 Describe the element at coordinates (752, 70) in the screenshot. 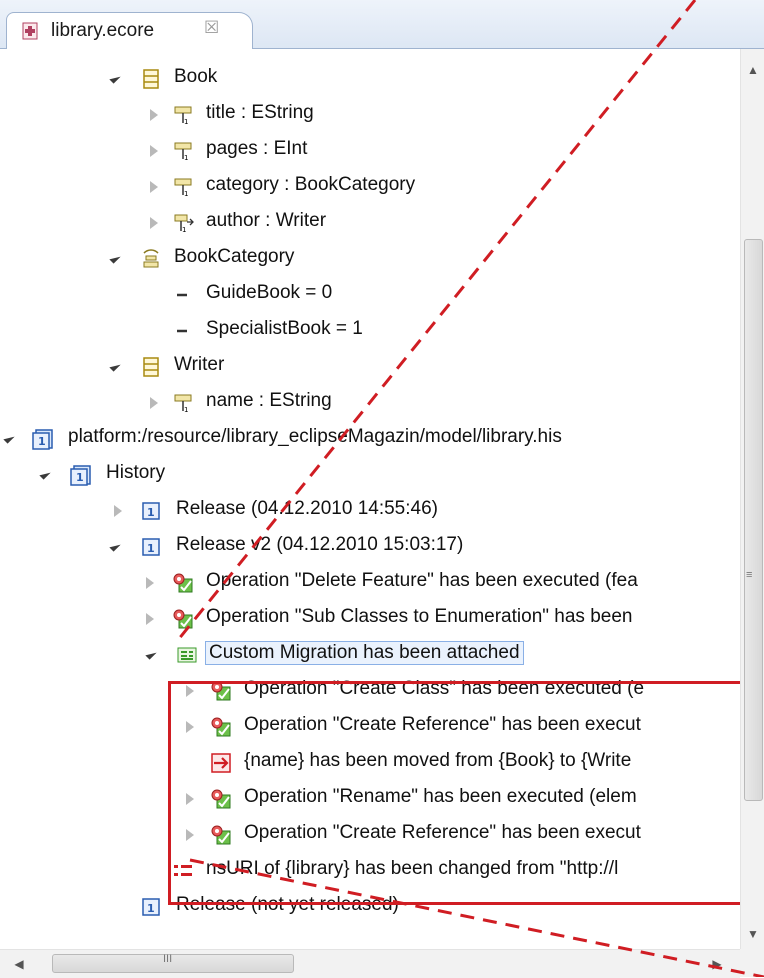

I see `scroll-up-arrow-icon: ▲` at that location.